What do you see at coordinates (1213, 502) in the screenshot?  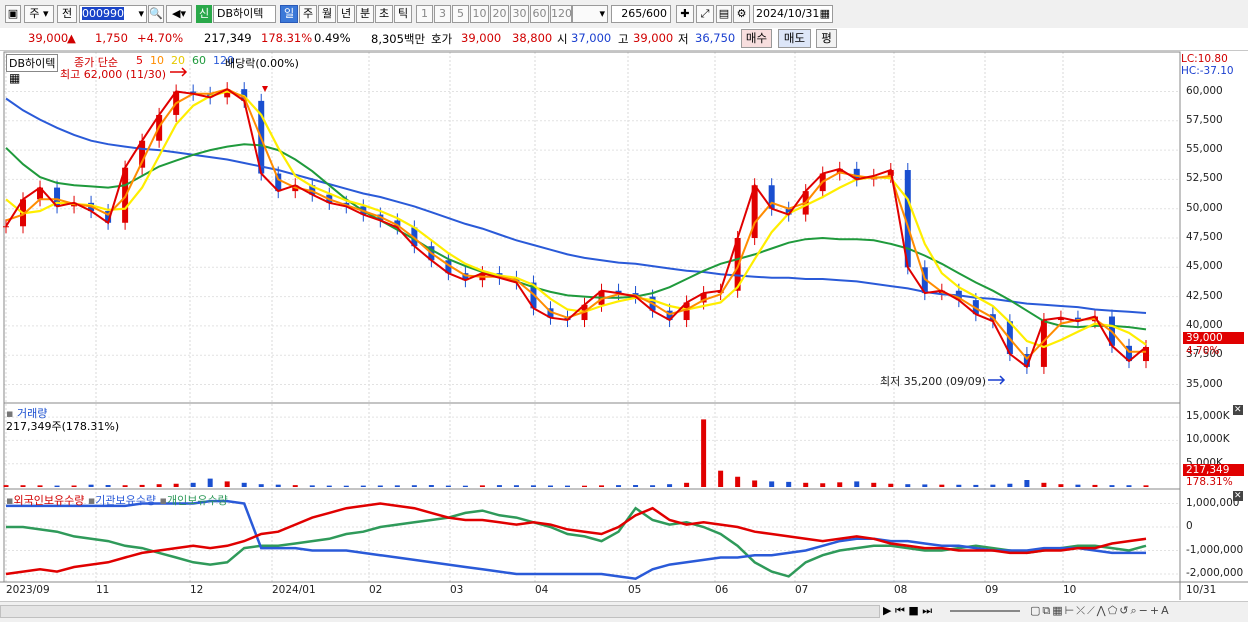 I see `holding-tick: 1,000,000` at bounding box center [1213, 502].